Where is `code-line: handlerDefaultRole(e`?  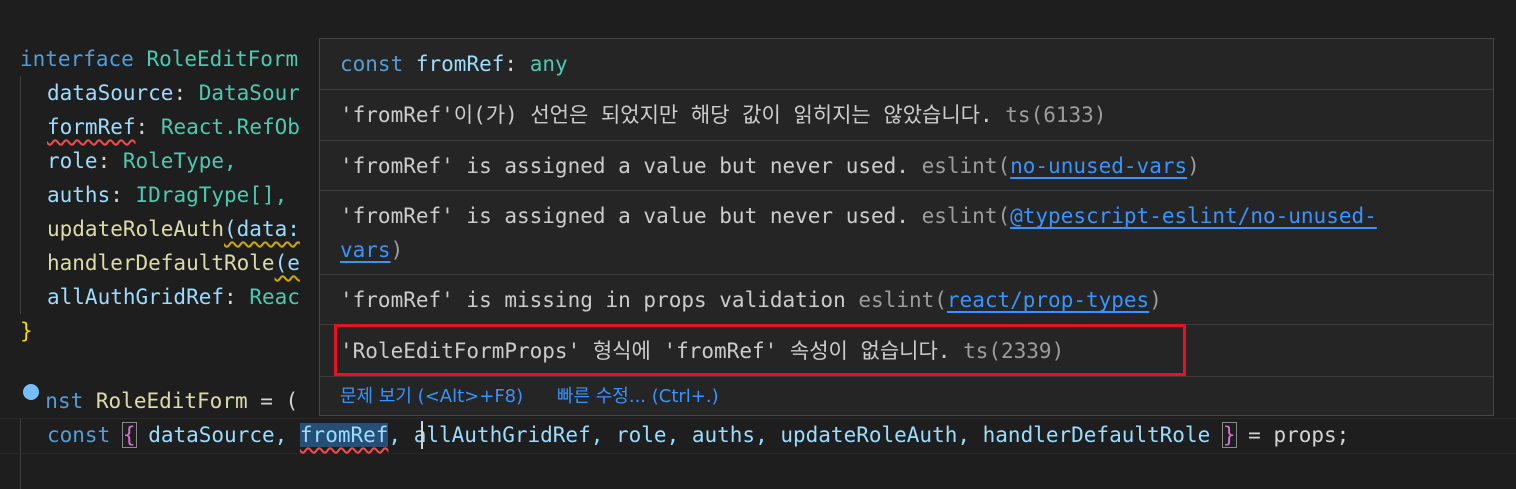 code-line: handlerDefaultRole(e is located at coordinates (160, 263).